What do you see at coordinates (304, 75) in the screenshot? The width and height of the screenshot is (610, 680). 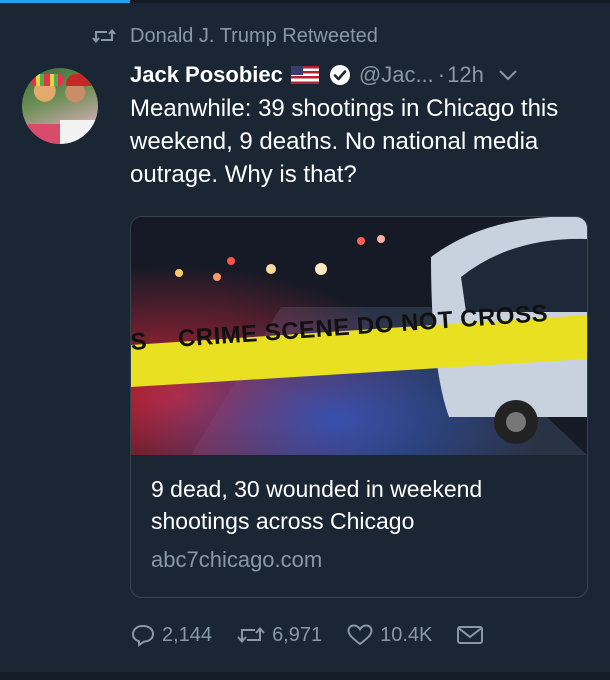 I see `us-flag-icon` at bounding box center [304, 75].